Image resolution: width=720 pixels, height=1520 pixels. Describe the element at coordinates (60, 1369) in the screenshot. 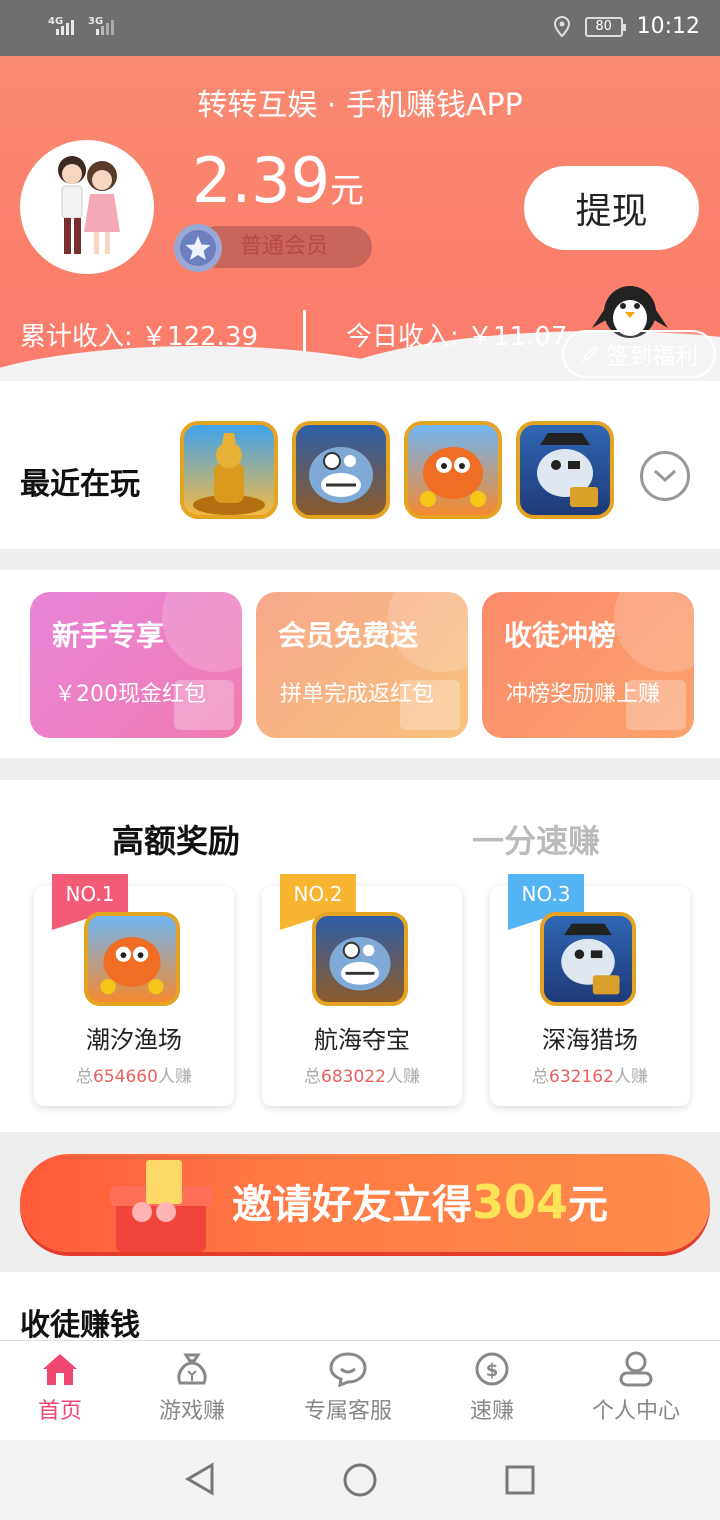

I see `home-icon` at that location.